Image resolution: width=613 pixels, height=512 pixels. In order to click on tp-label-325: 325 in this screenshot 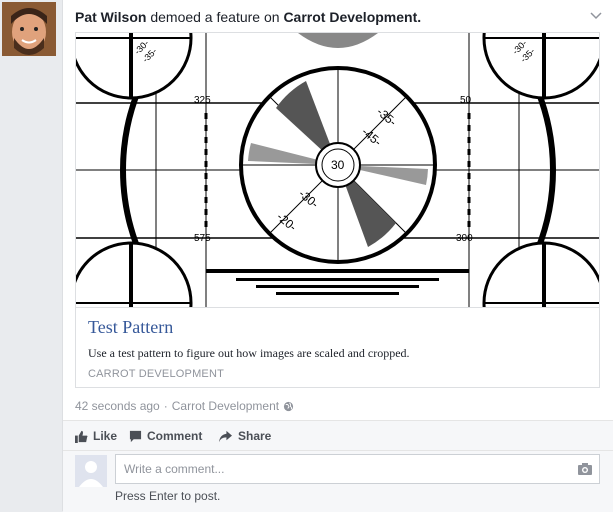, I will do `click(202, 100)`.